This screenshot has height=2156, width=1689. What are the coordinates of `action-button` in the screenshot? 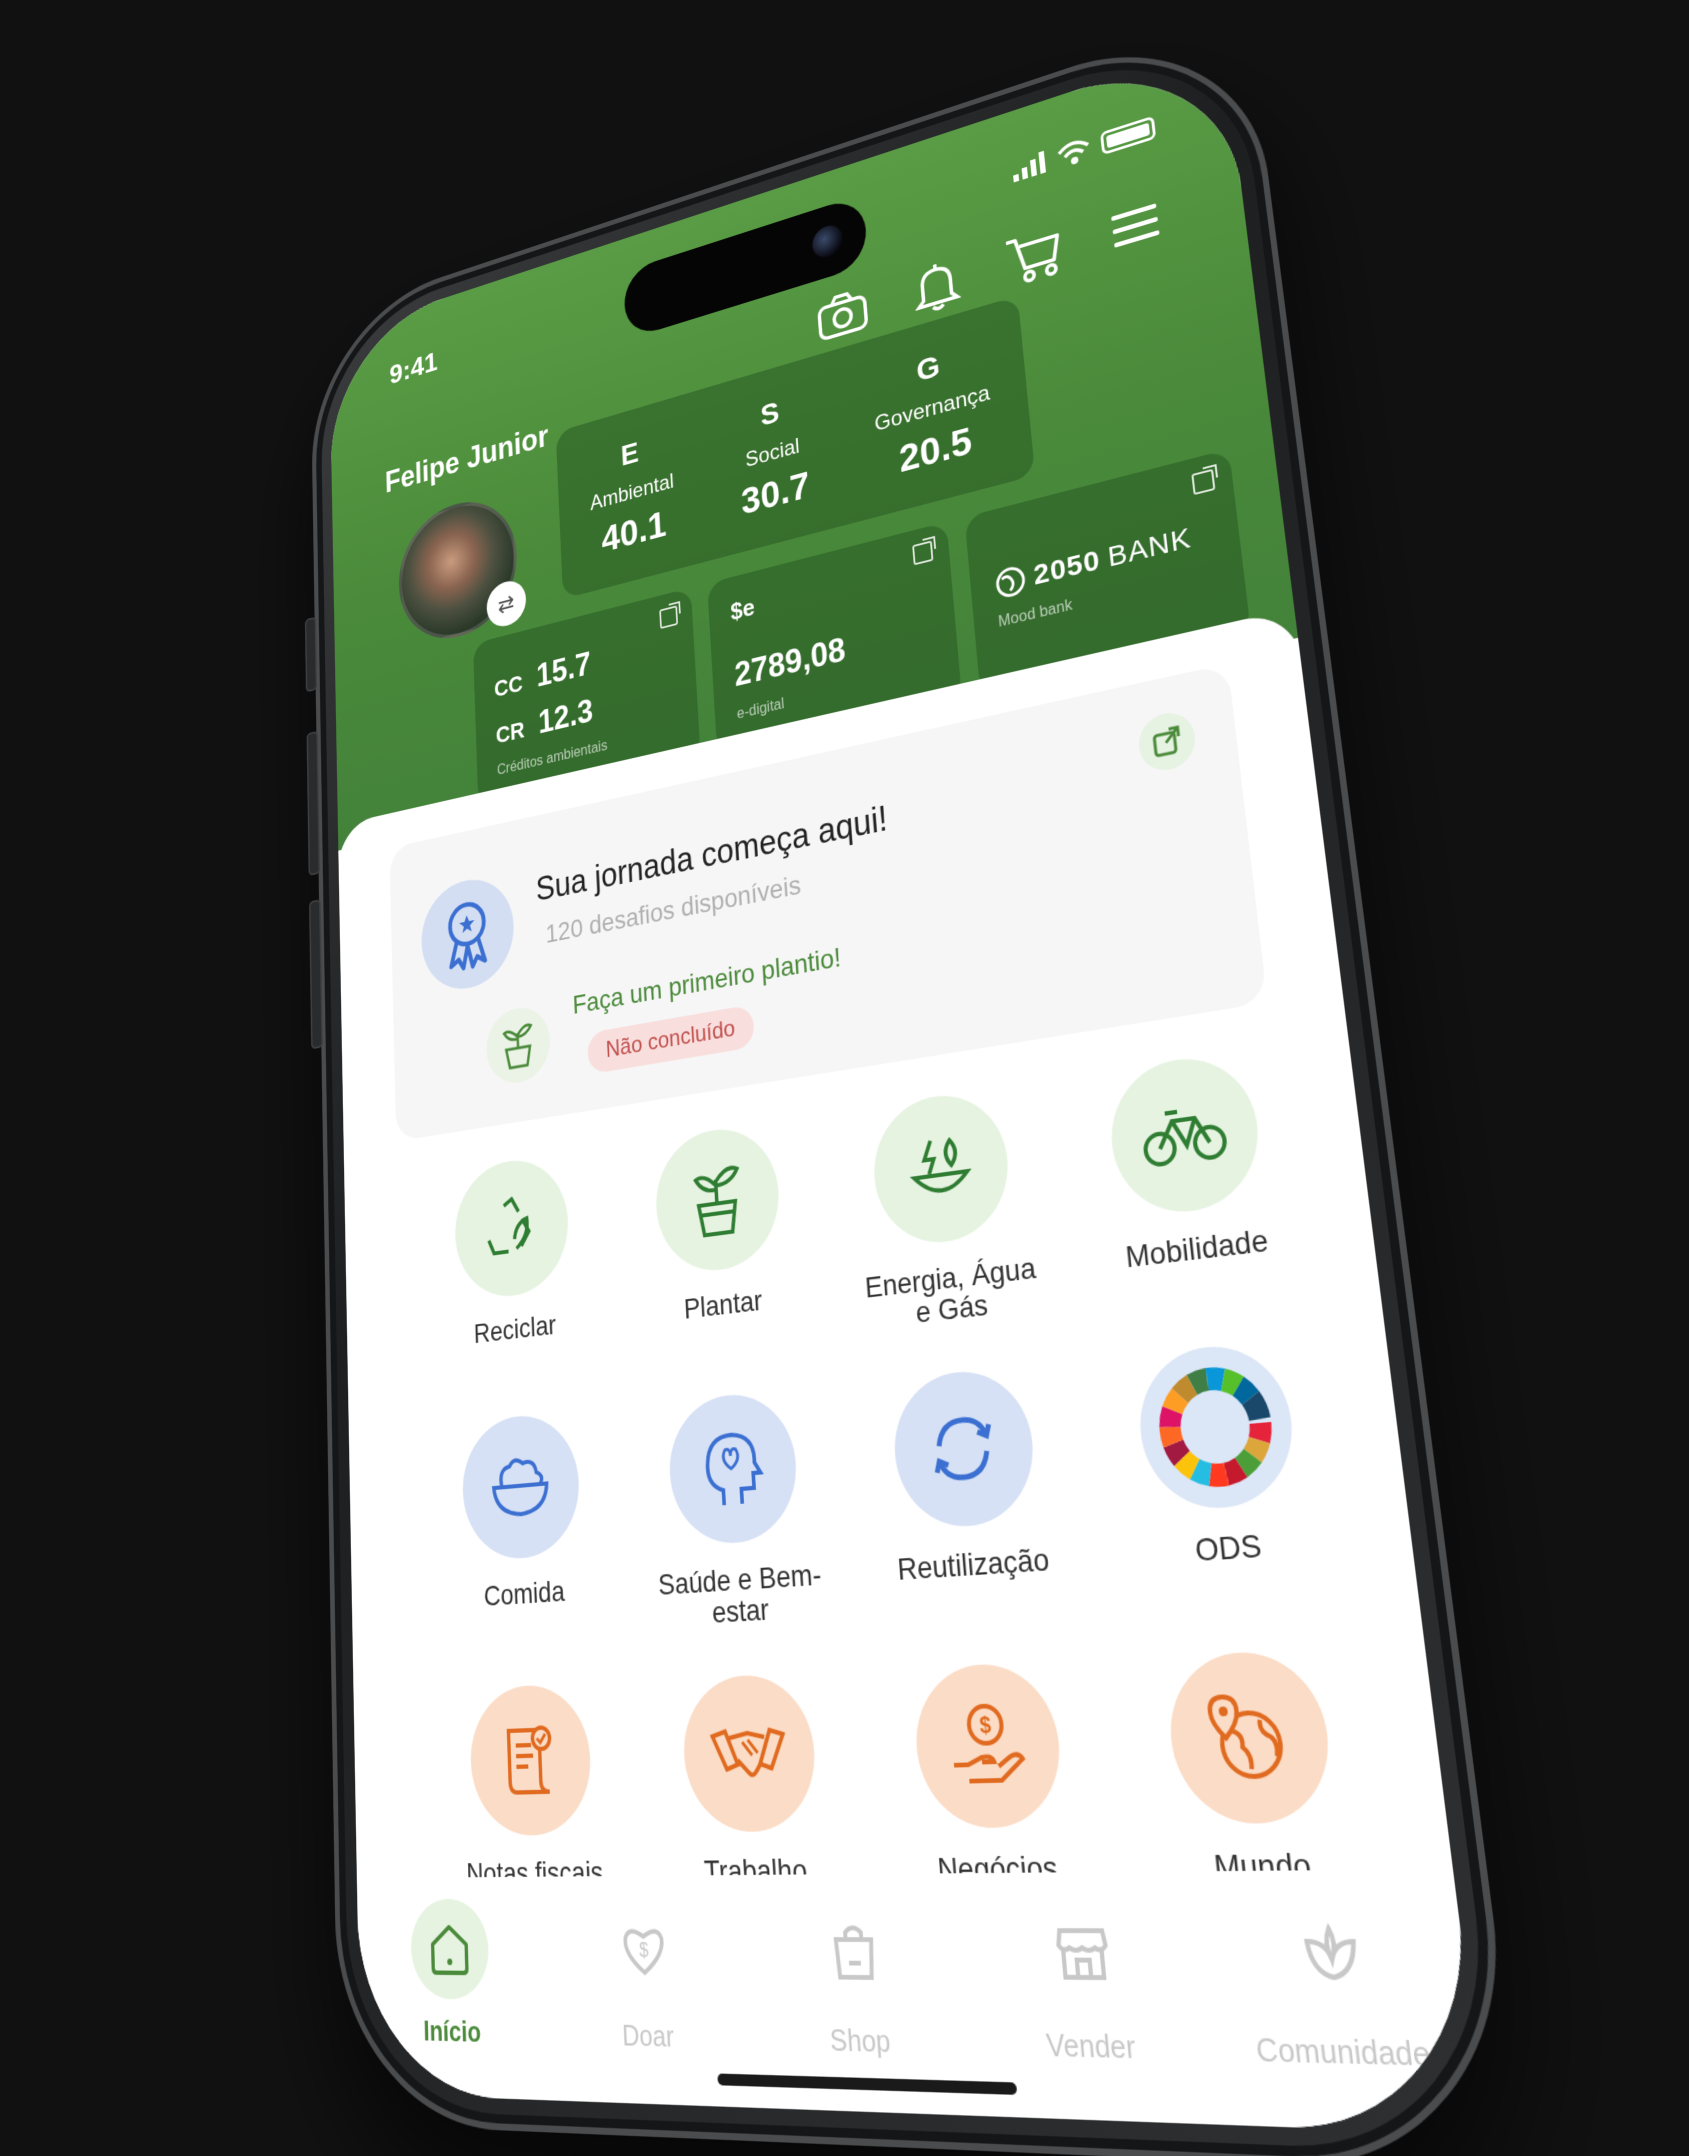 It's located at (311, 654).